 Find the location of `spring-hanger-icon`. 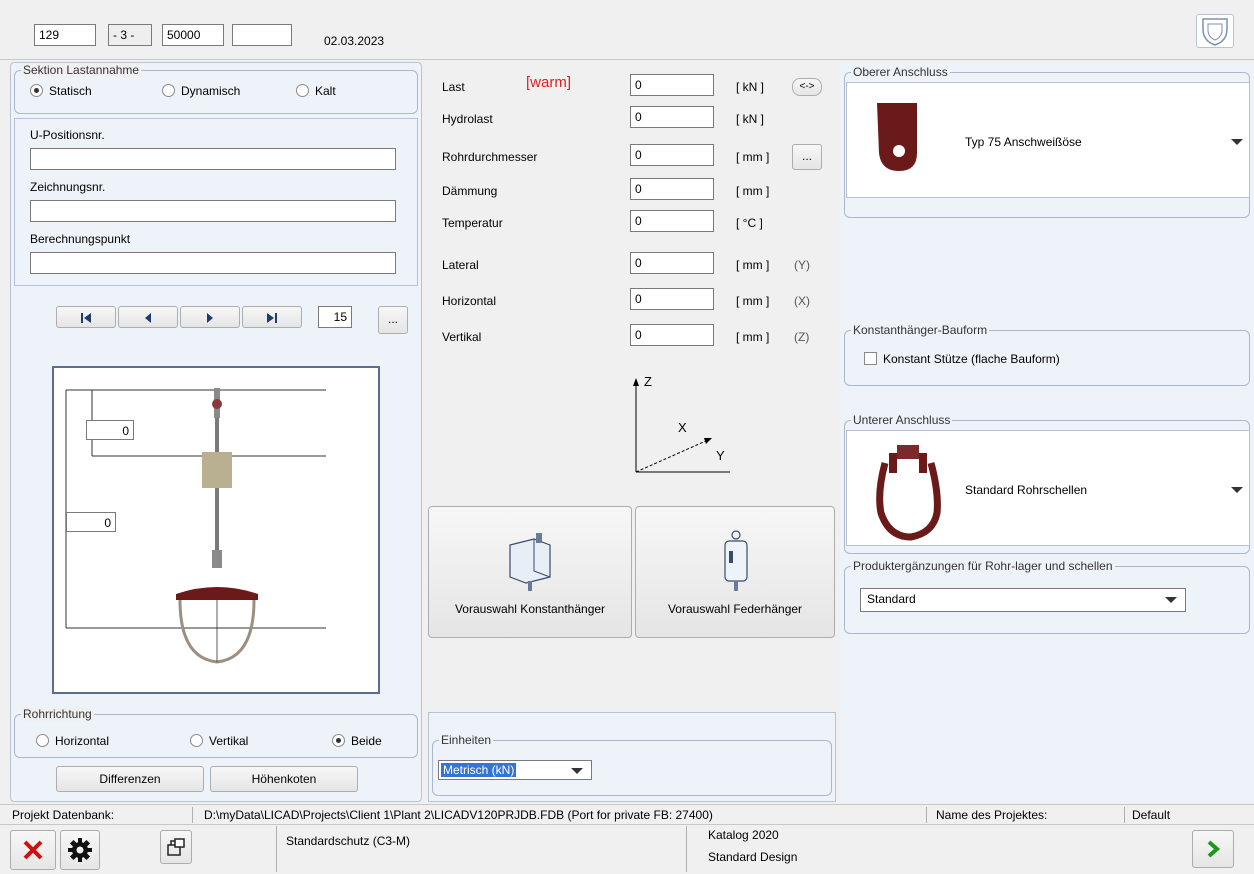

spring-hanger-icon is located at coordinates (736, 560).